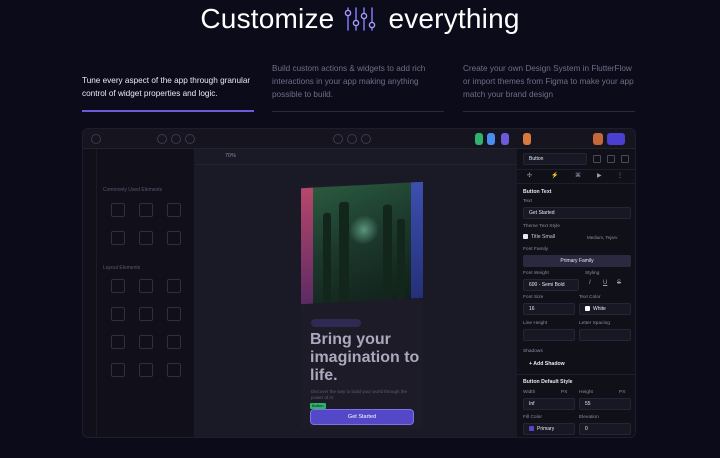 The image size is (720, 458). I want to click on device-phone-icon, so click(338, 139).